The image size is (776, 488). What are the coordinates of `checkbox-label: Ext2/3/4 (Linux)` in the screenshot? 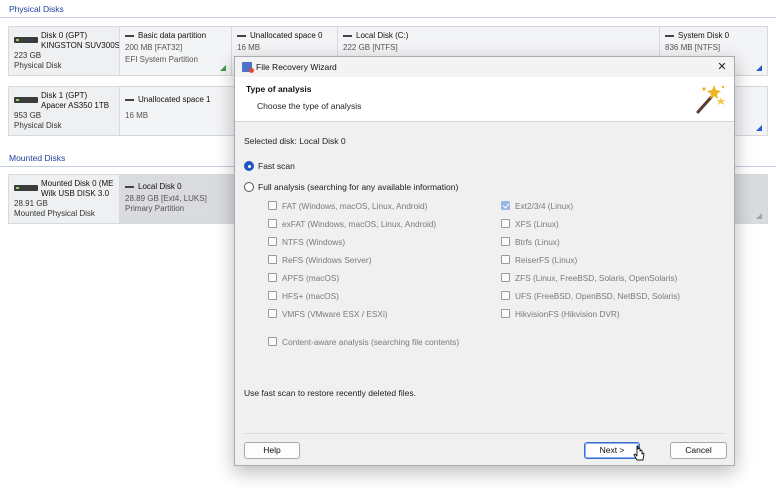 It's located at (544, 206).